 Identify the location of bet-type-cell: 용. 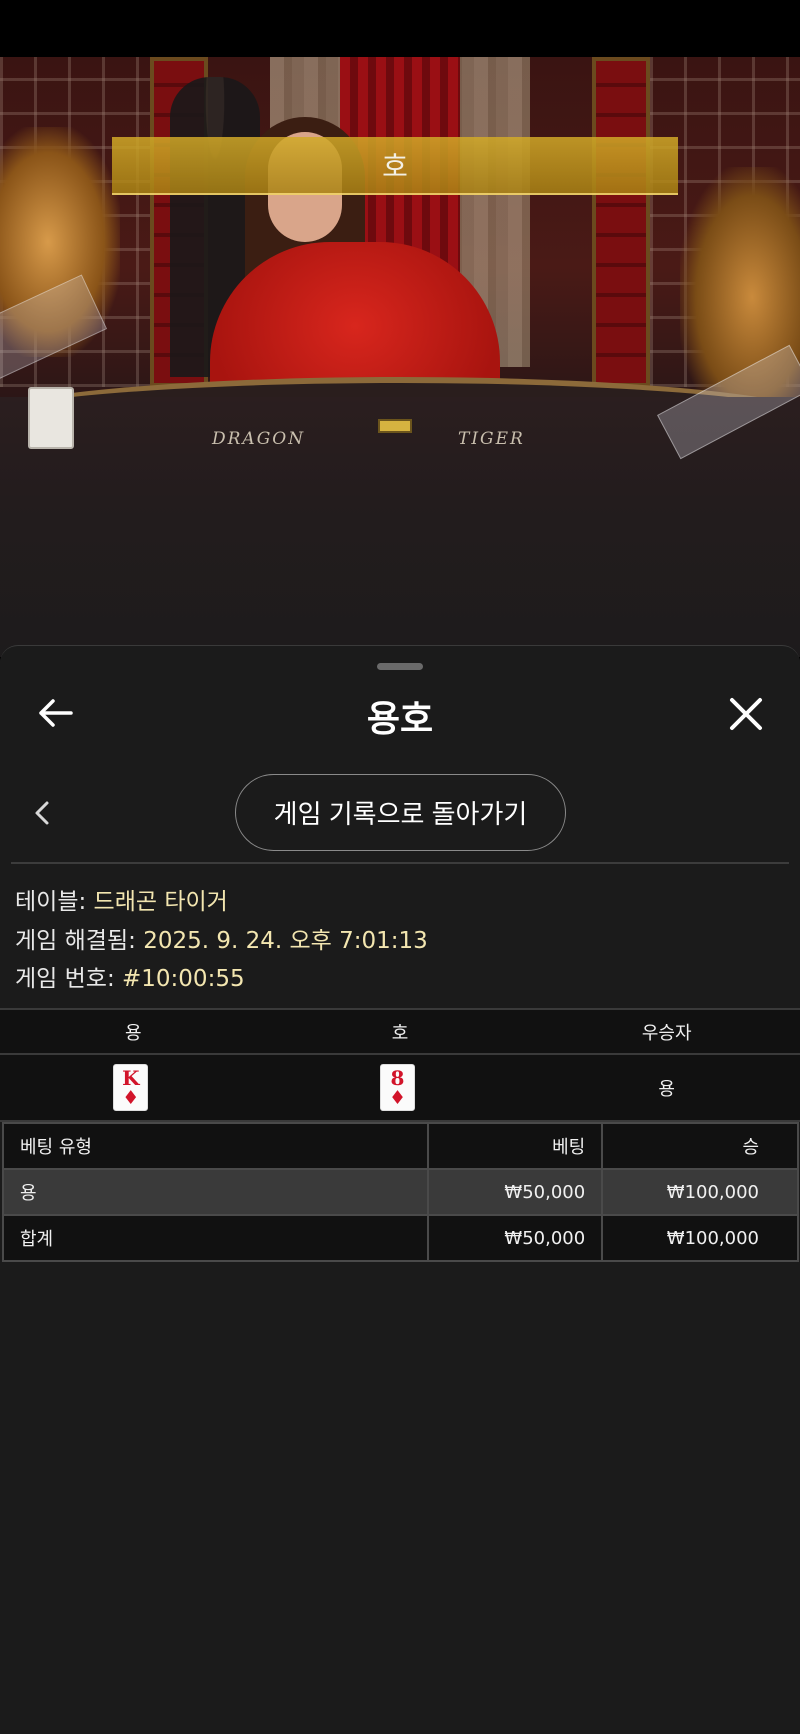
(215, 1192).